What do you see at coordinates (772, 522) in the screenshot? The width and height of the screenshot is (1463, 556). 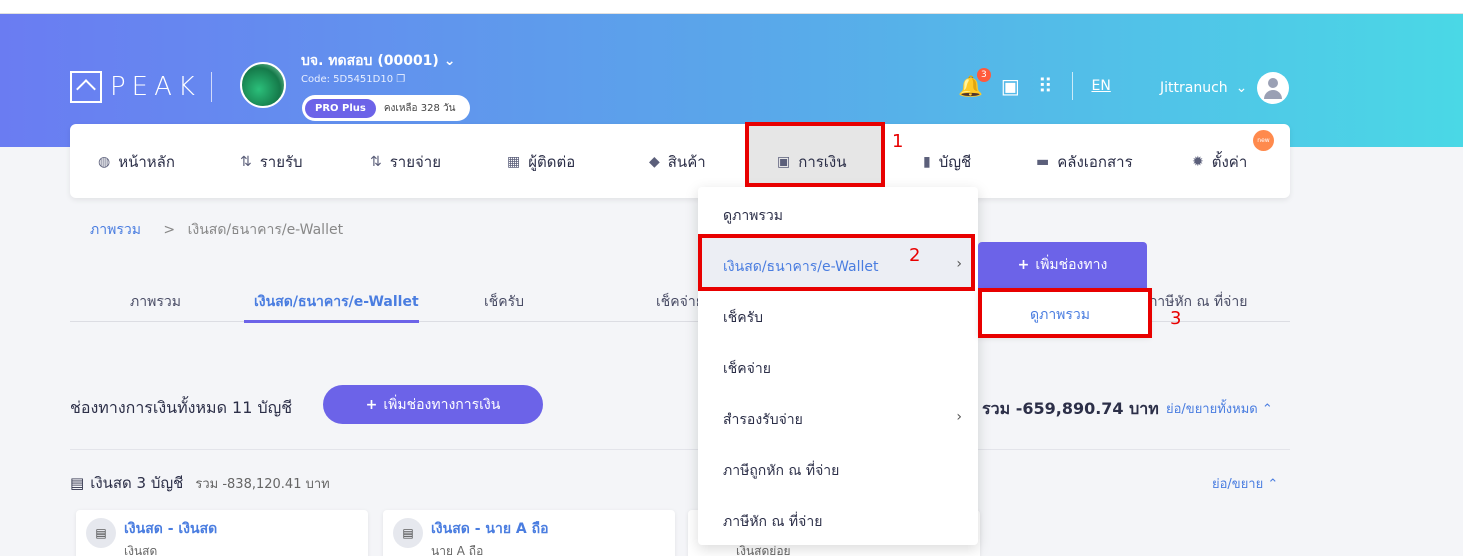 I see `dropdown-item-withholding-tax: ภาษีหัก ณ ที่จ่าย` at bounding box center [772, 522].